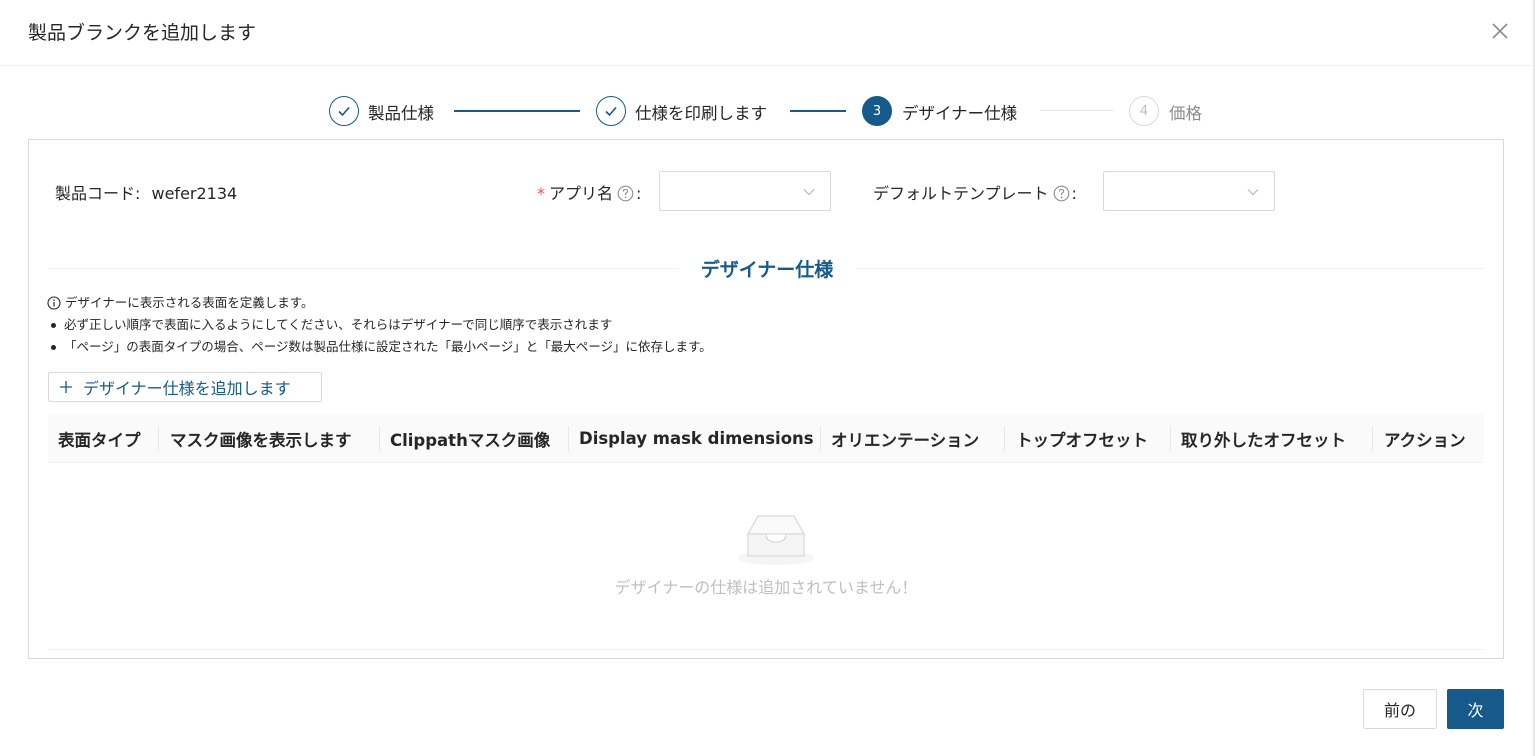 This screenshot has width=1535, height=756. What do you see at coordinates (696, 438) in the screenshot?
I see `col-display-mask-dimensions: Display mask dimensions` at bounding box center [696, 438].